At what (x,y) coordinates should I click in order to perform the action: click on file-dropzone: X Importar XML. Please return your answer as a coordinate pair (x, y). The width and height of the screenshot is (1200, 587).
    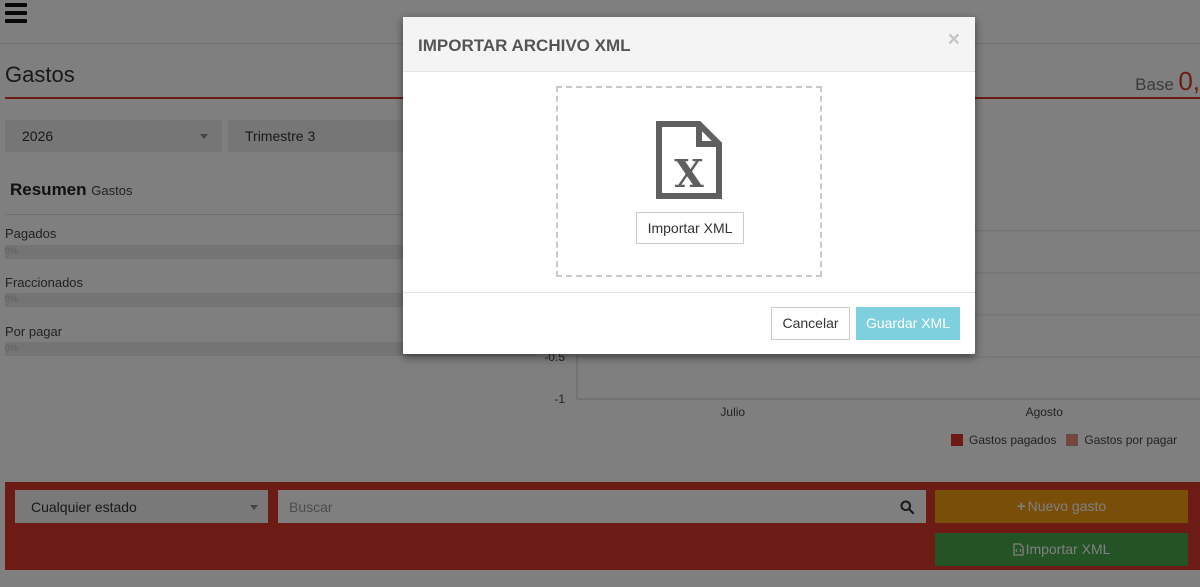
    Looking at the image, I should click on (689, 181).